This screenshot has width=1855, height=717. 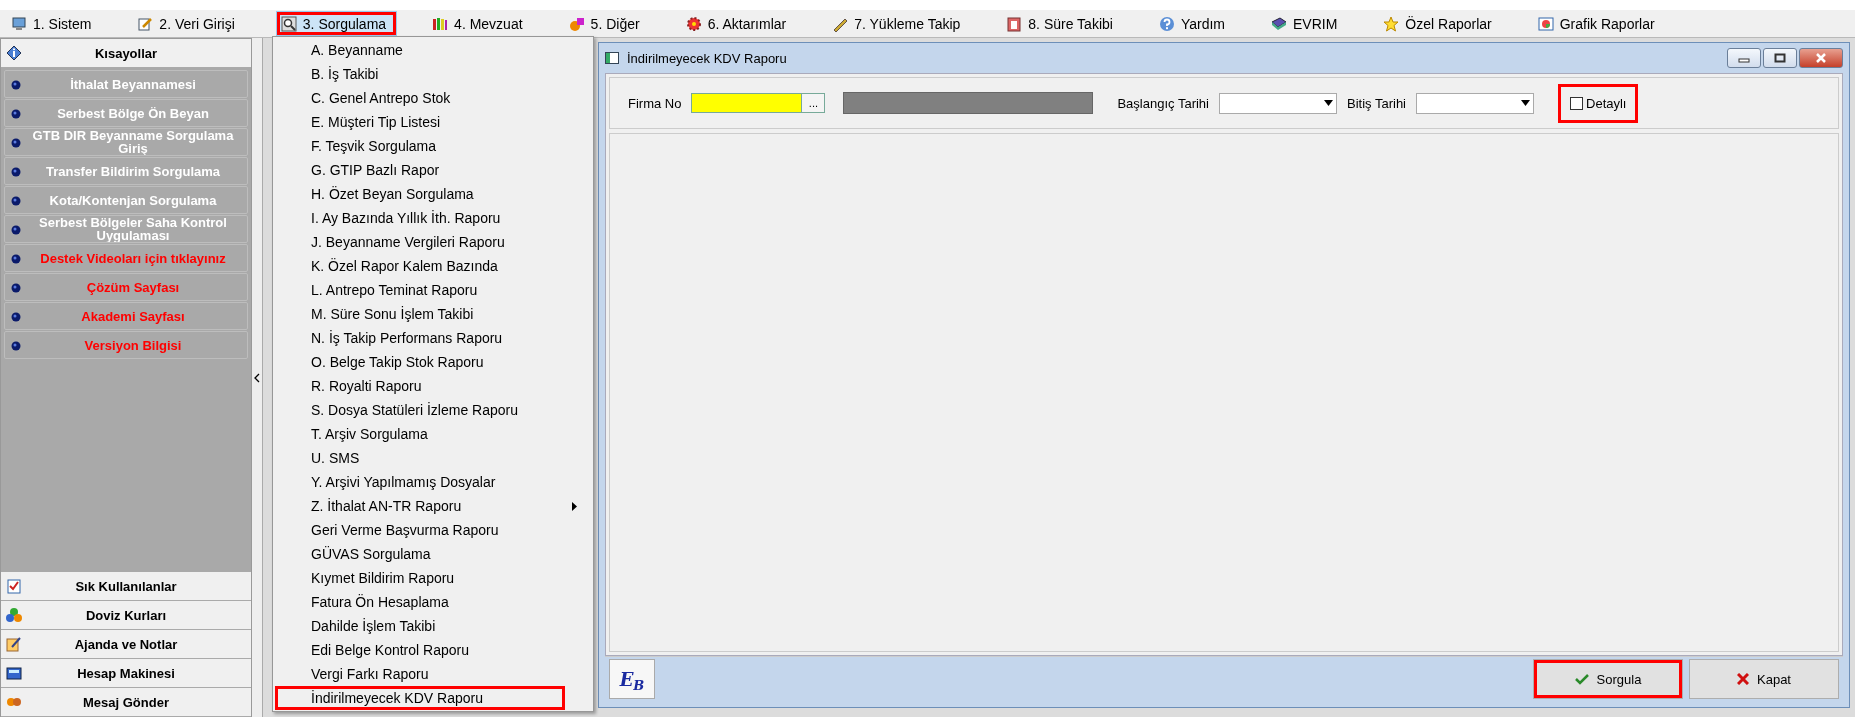 I want to click on menu-item: Geri Verme Başvurma Raporu, so click(x=433, y=530).